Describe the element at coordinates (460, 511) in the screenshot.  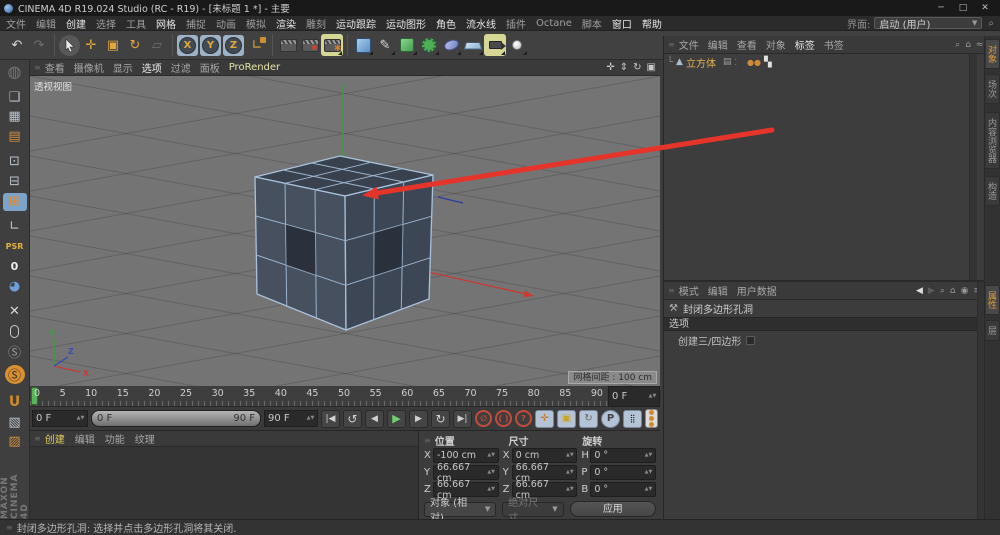
I see `coord-mode-dropdown: 对象 (相对)▼` at that location.